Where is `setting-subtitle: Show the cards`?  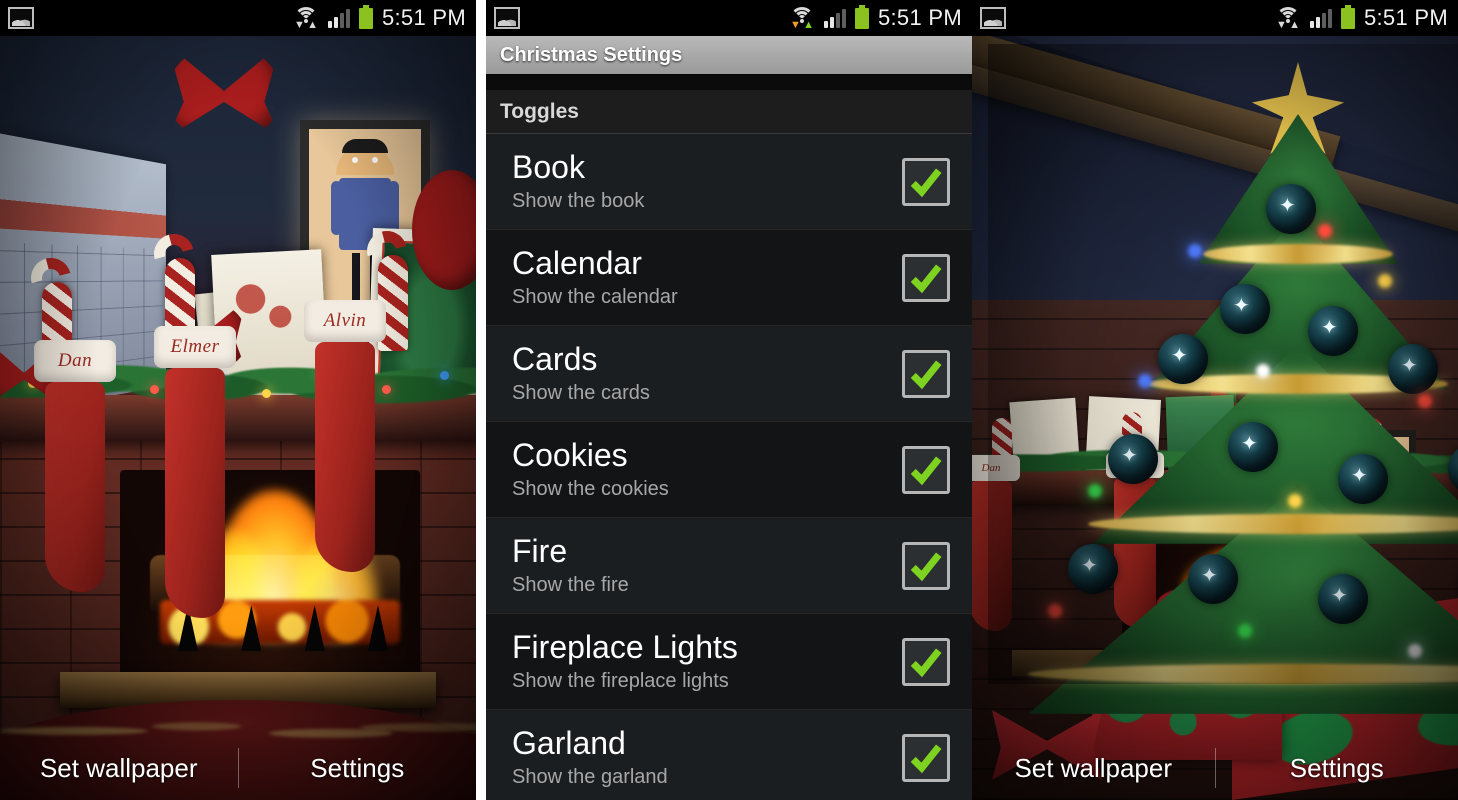 setting-subtitle: Show the cards is located at coordinates (581, 393).